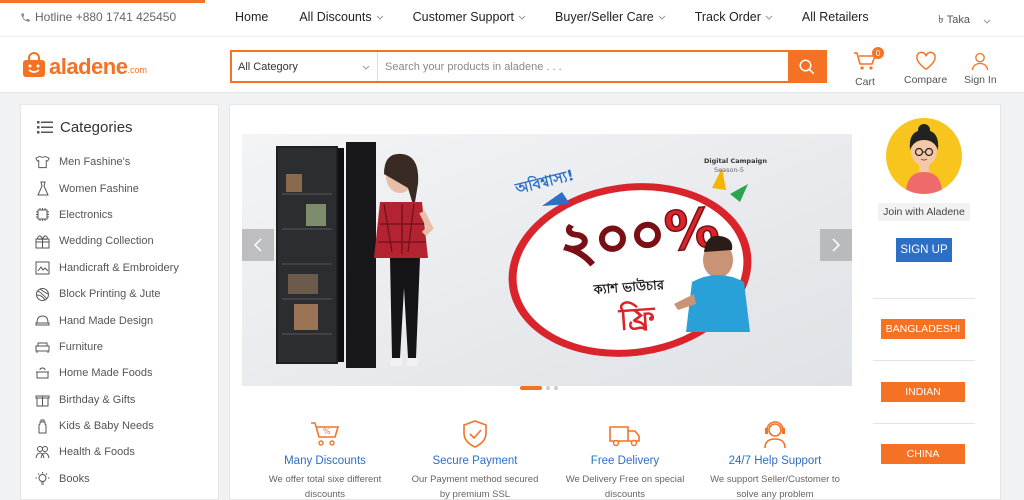 This screenshot has width=1024, height=500. What do you see at coordinates (107, 188) in the screenshot?
I see `category-item-women-fashion: Women Fashine` at bounding box center [107, 188].